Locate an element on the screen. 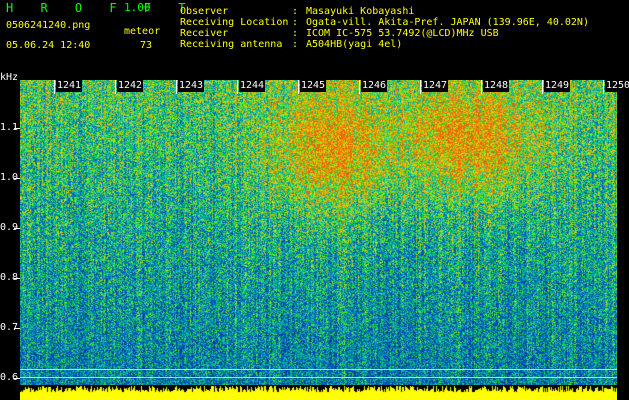 The width and height of the screenshot is (629, 400). x-tick-label: 1241 is located at coordinates (69, 86).